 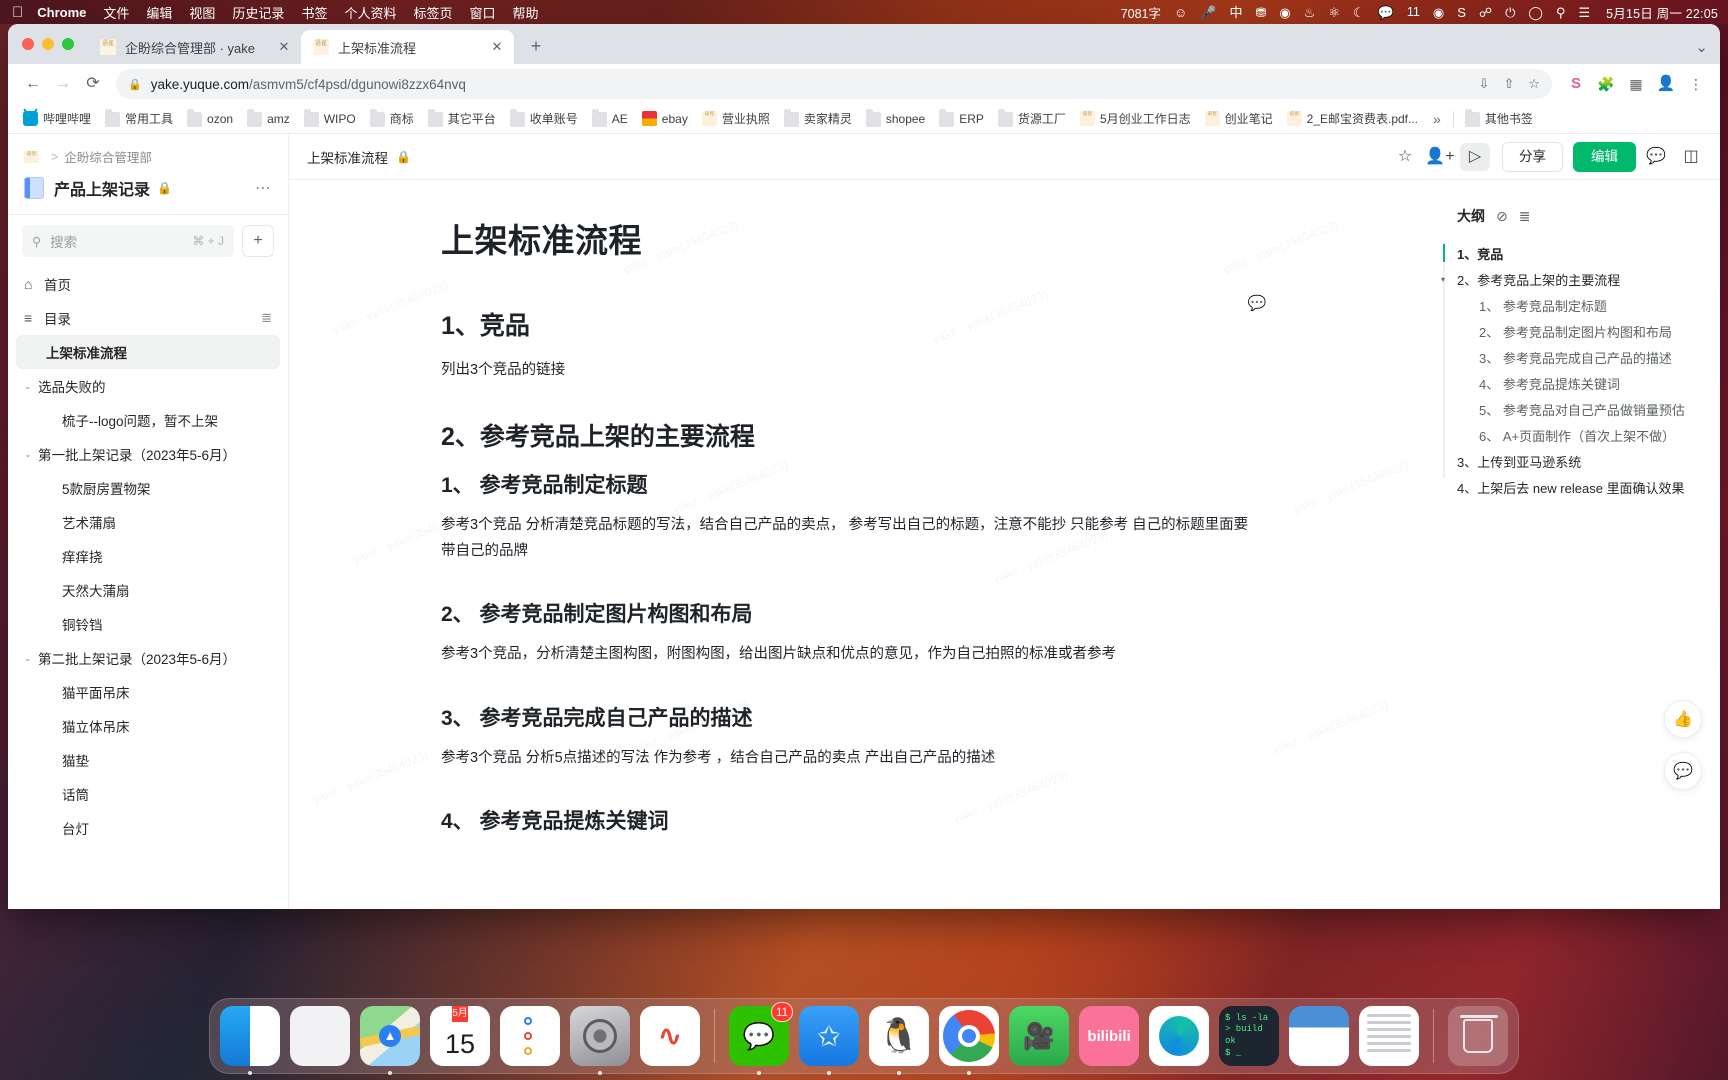 I want to click on menu-item-history: 历史记录, so click(x=258, y=12).